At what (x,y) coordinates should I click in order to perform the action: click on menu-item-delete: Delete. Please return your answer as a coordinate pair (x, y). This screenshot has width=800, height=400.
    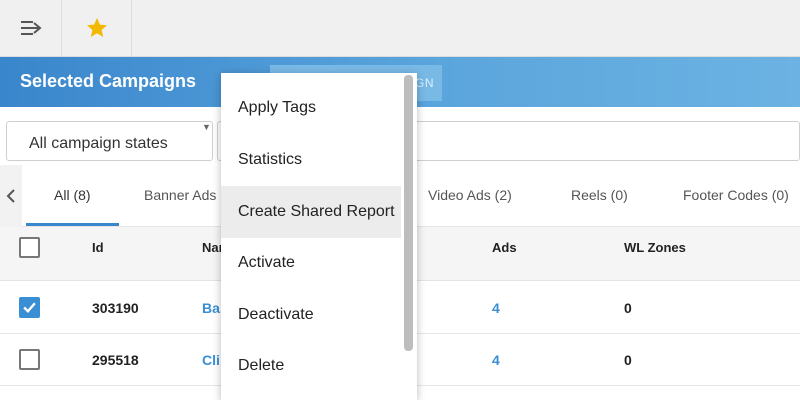
    Looking at the image, I should click on (311, 366).